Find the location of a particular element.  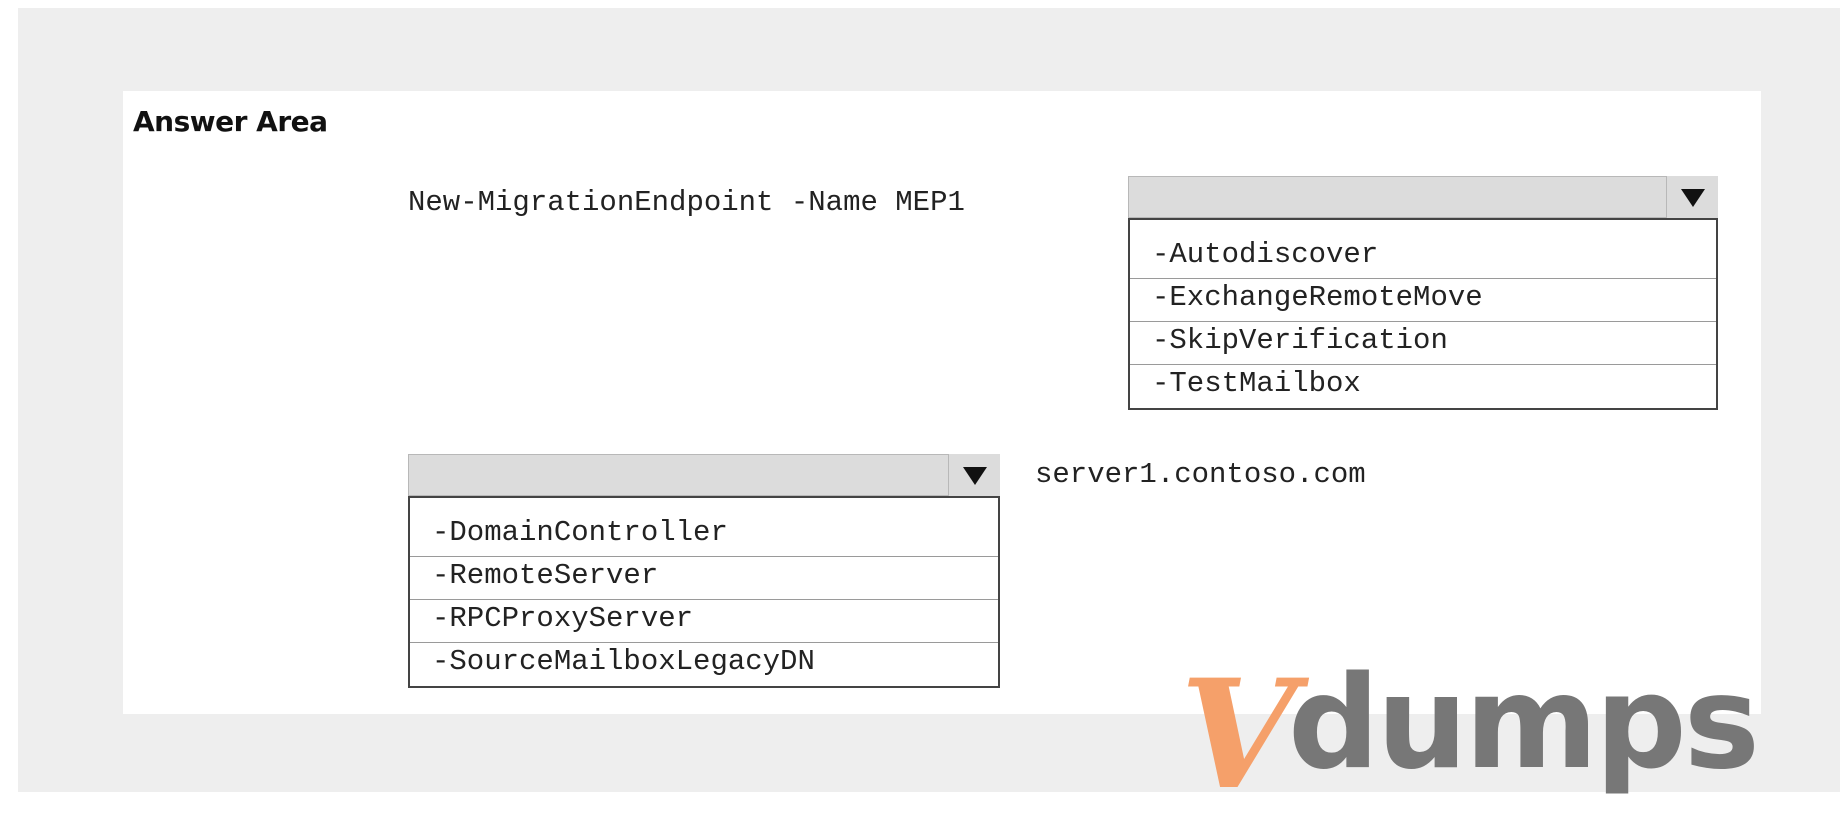

watermark-logo-text: dumps is located at coordinates (1524, 723).